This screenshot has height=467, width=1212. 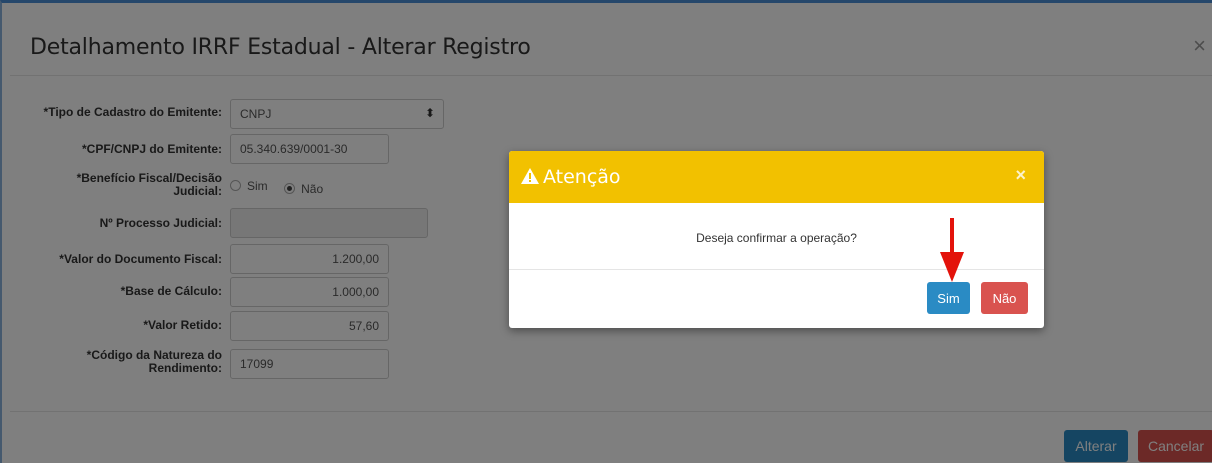 I want to click on nao-button: Não, so click(x=1004, y=298).